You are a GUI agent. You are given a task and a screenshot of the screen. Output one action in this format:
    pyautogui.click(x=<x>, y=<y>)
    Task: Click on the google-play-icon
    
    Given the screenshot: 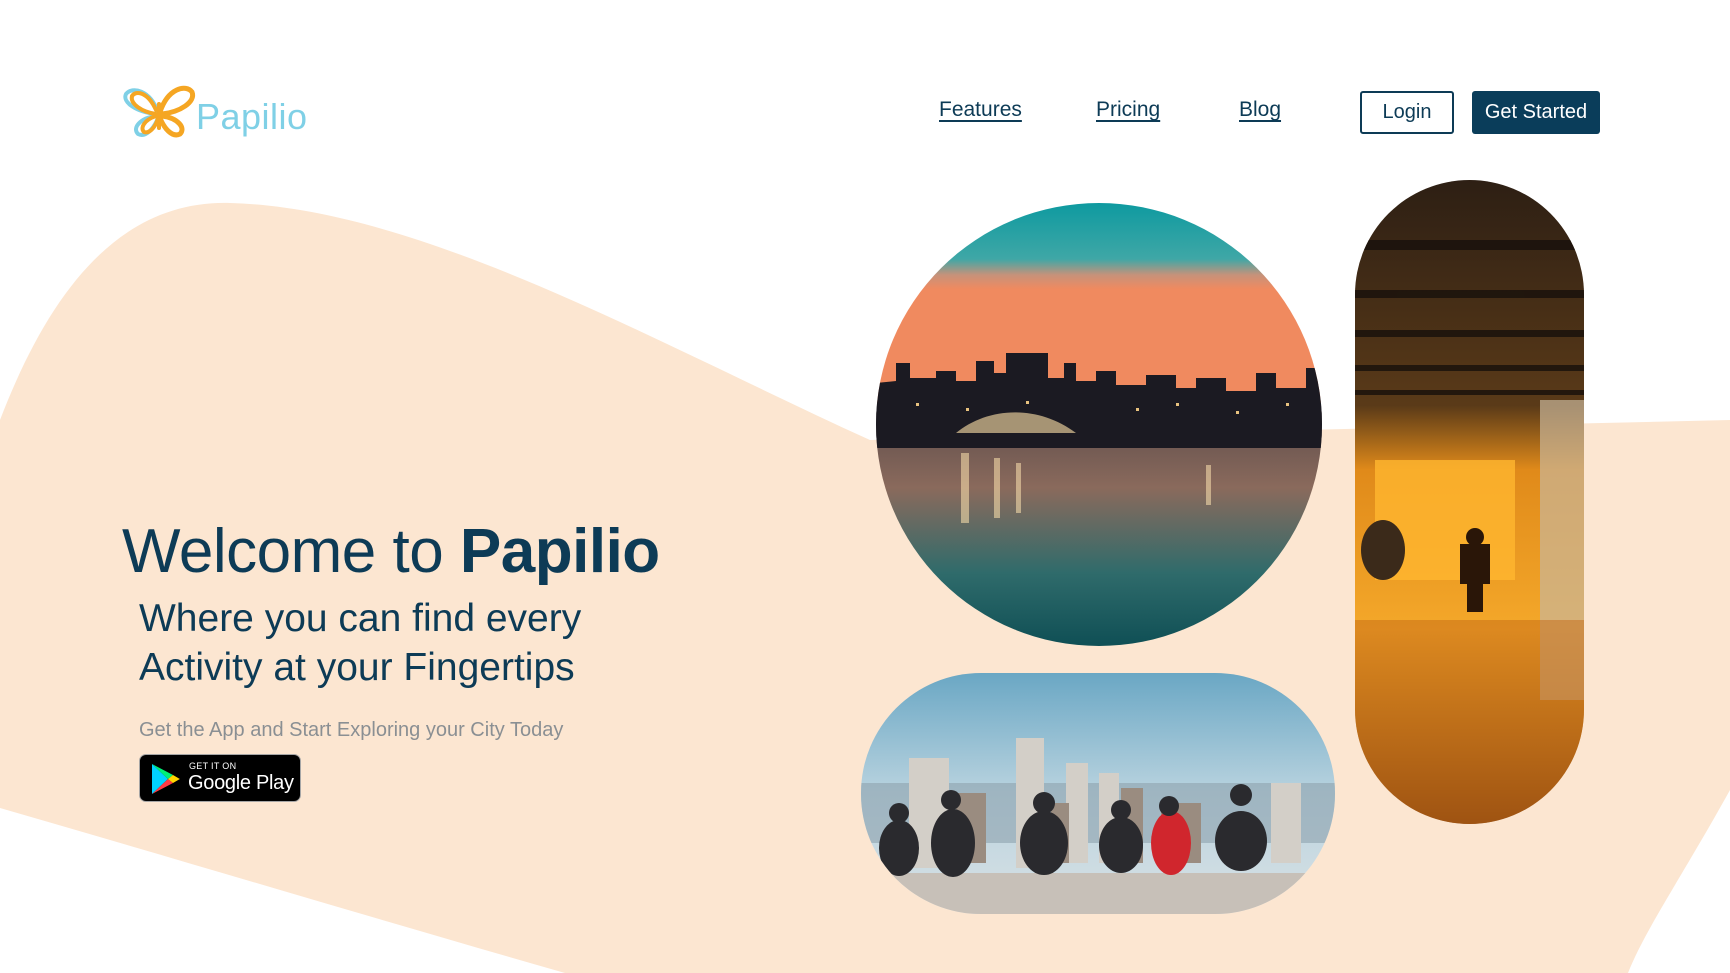 What is the action you would take?
    pyautogui.click(x=166, y=779)
    